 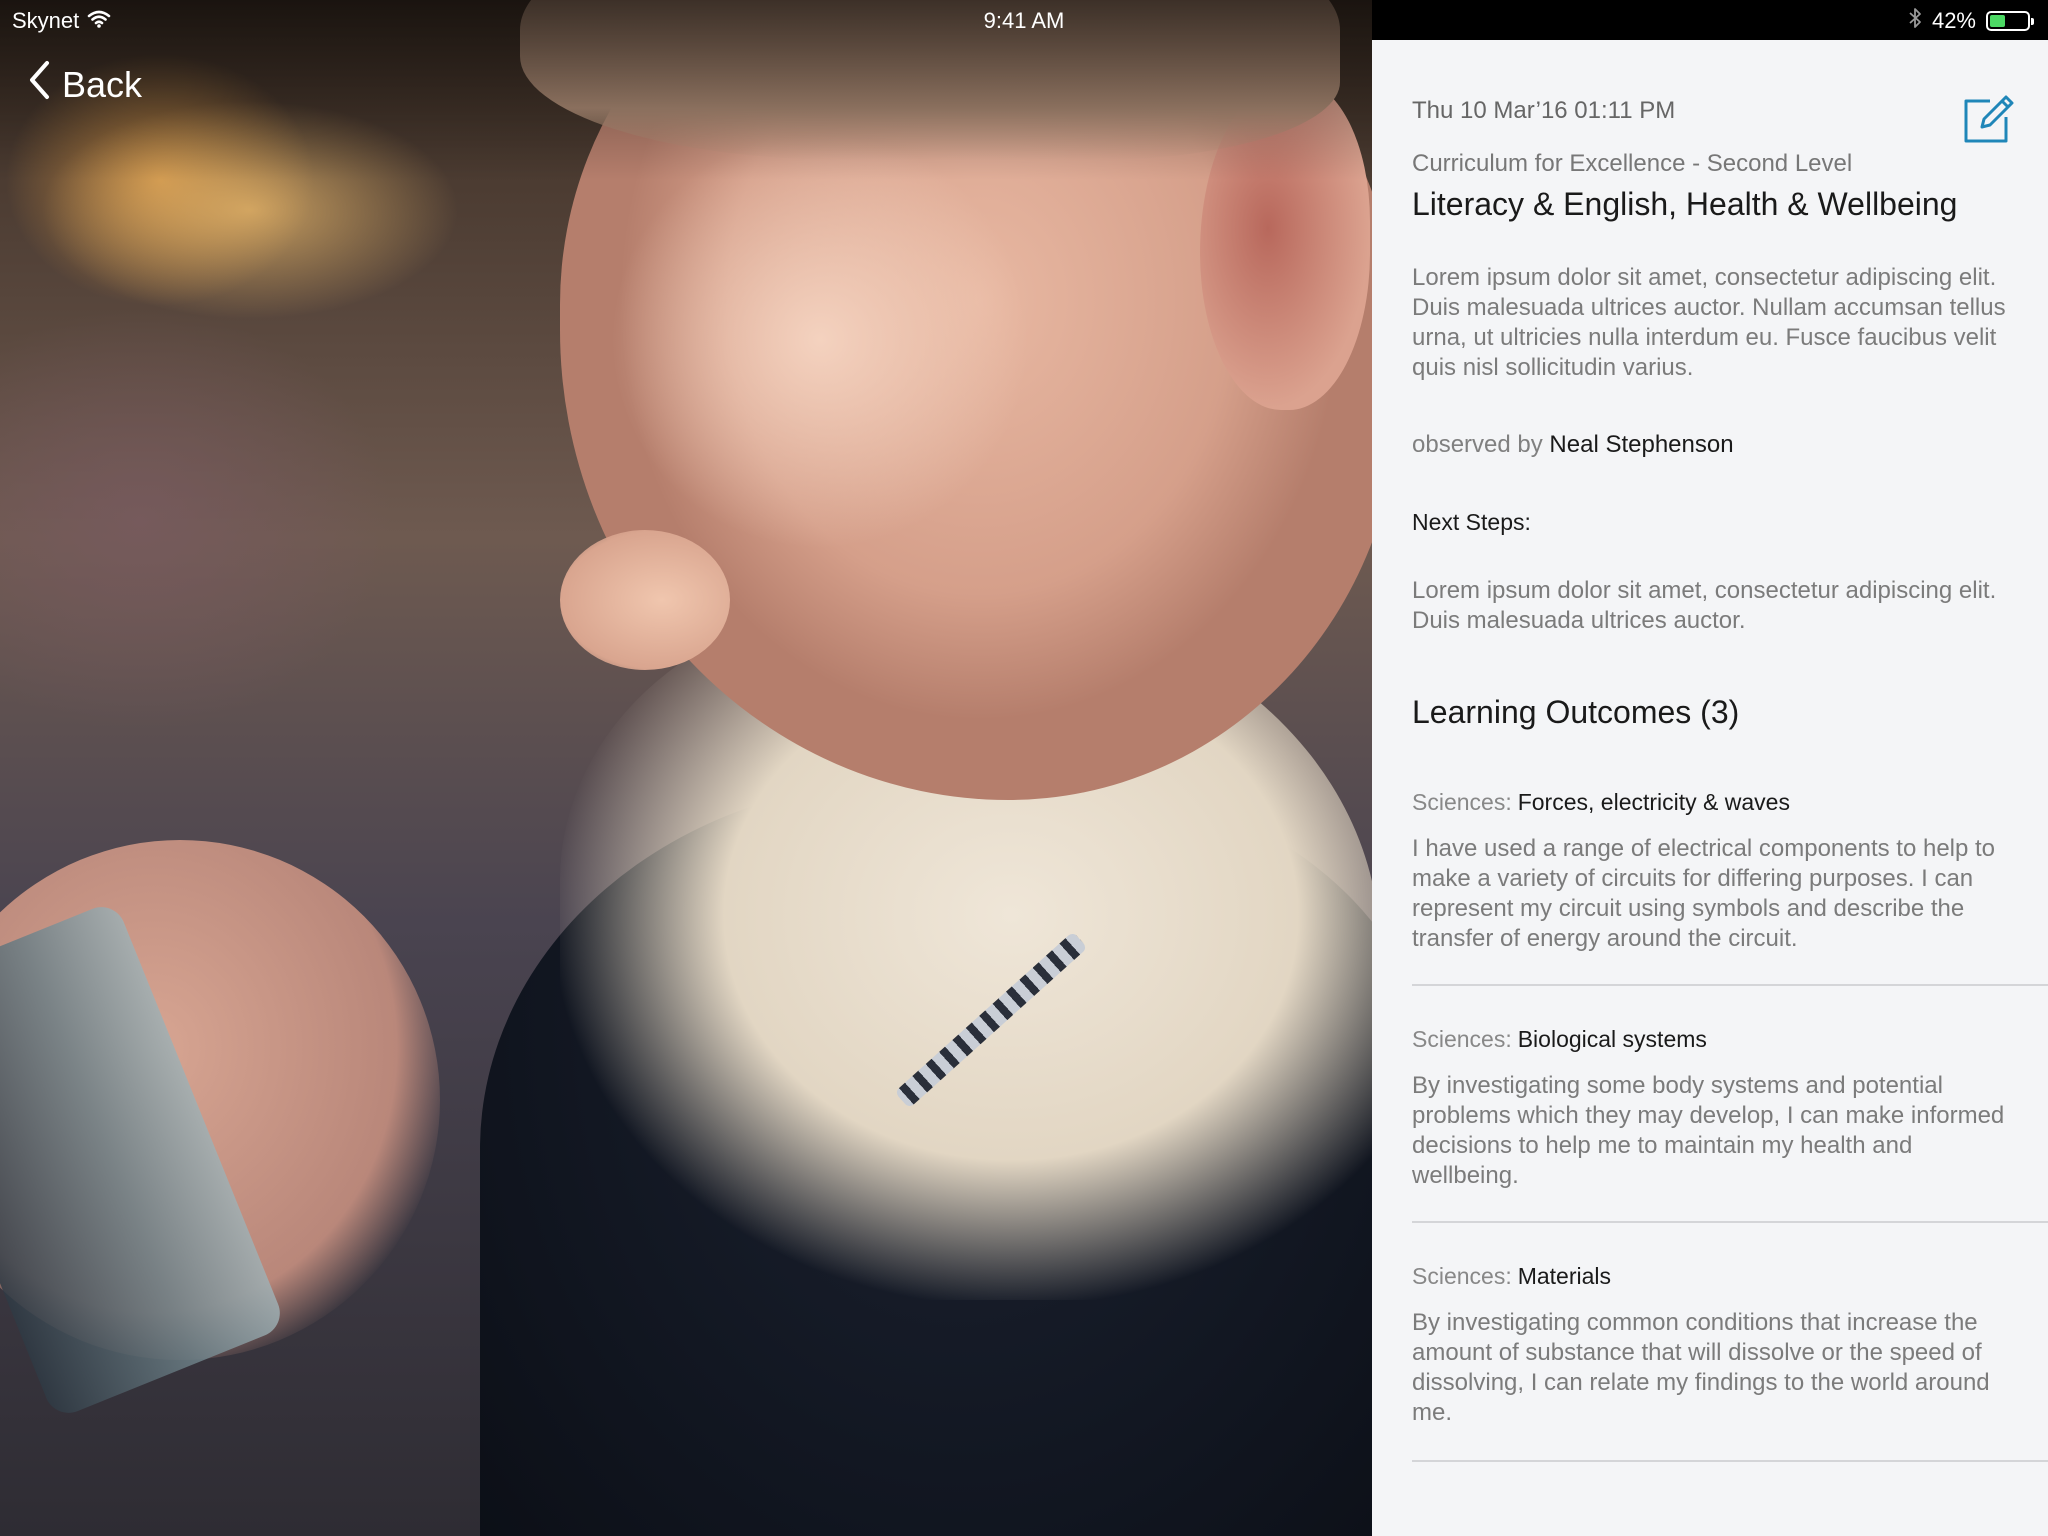 What do you see at coordinates (1730, 1039) in the screenshot?
I see `outcome-heading: Sciences: Biological systems` at bounding box center [1730, 1039].